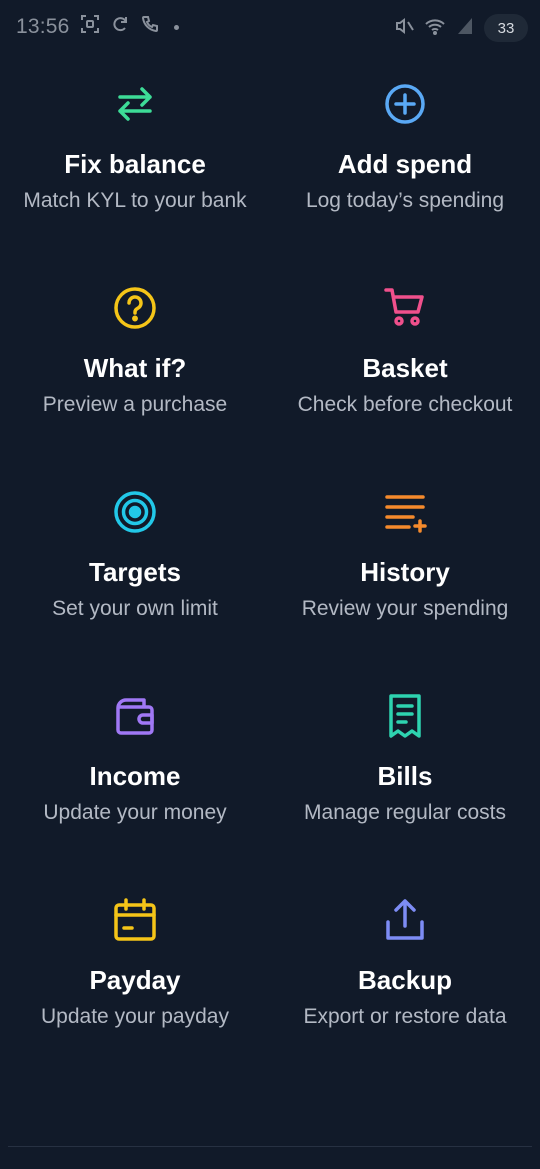 This screenshot has width=540, height=1169. I want to click on cart-icon, so click(405, 308).